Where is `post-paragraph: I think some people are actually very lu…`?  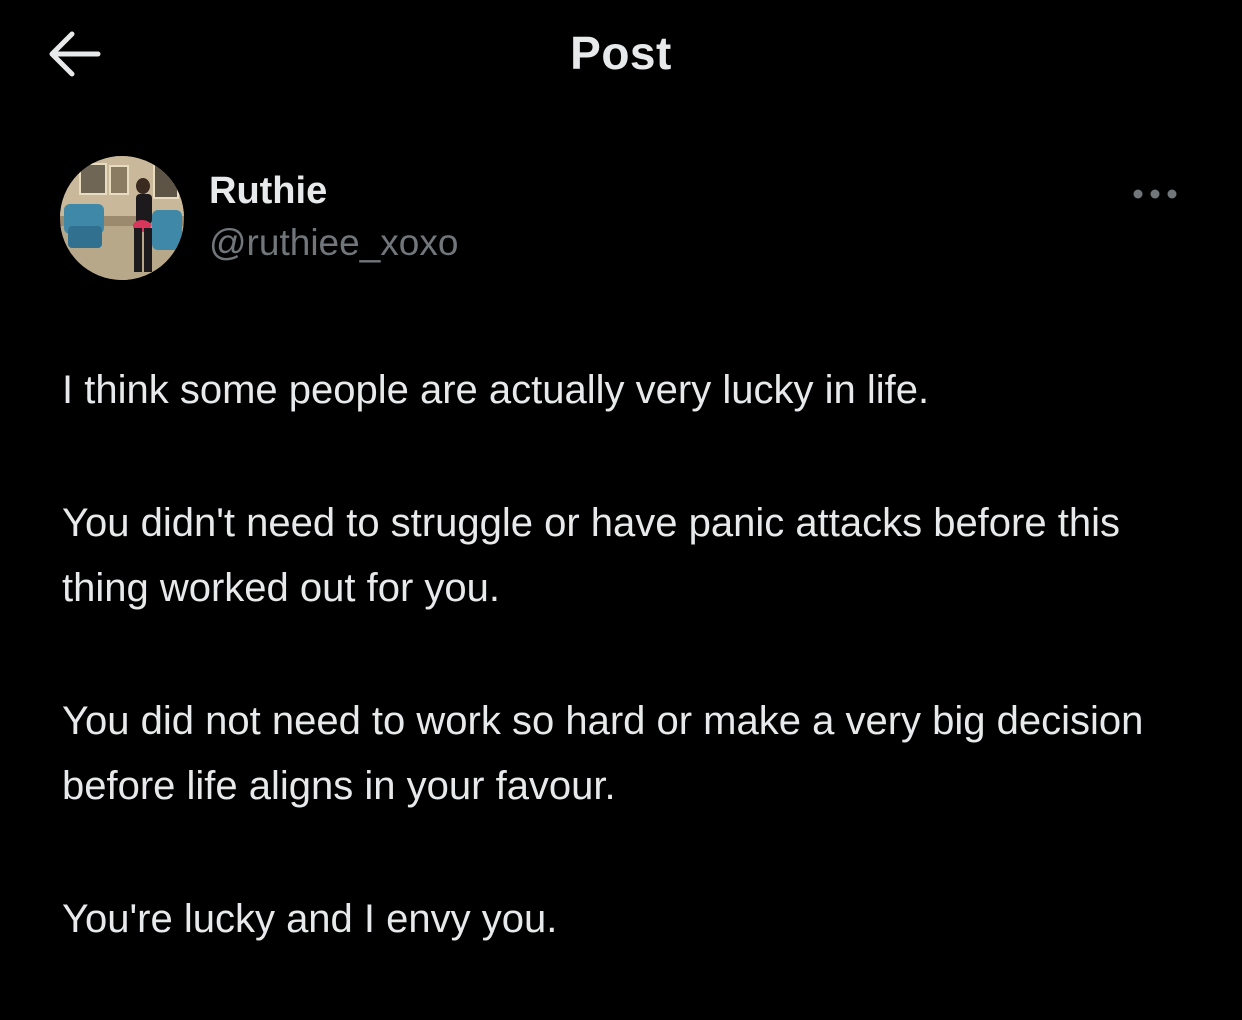
post-paragraph: I think some people are actually very lu… is located at coordinates (496, 390).